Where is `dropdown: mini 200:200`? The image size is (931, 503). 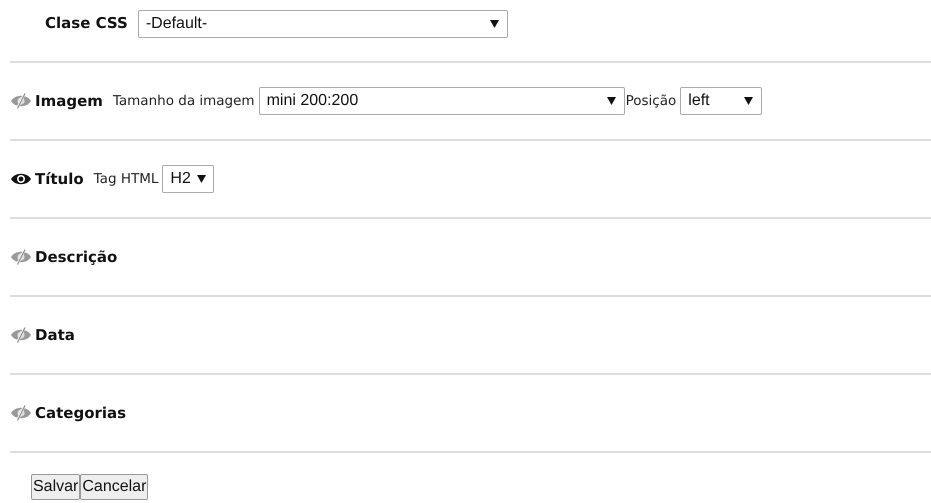 dropdown: mini 200:200 is located at coordinates (441, 101).